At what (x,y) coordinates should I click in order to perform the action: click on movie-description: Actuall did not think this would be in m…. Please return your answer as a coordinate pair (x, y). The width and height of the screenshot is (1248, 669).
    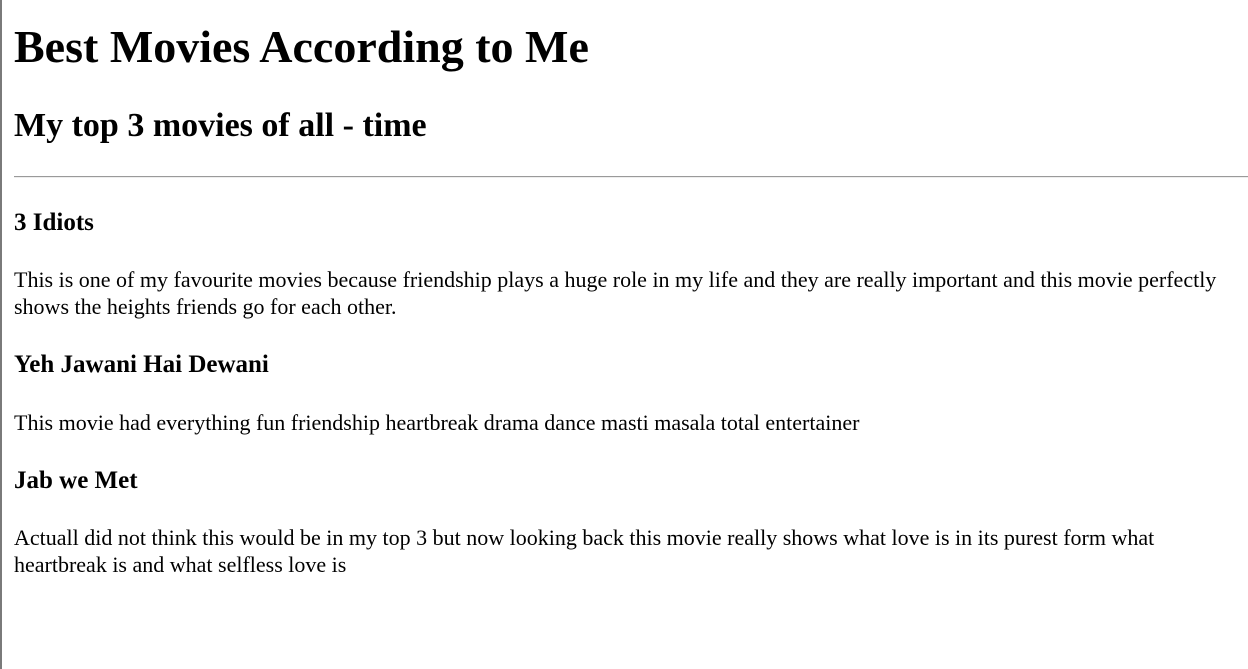
    Looking at the image, I should click on (584, 551).